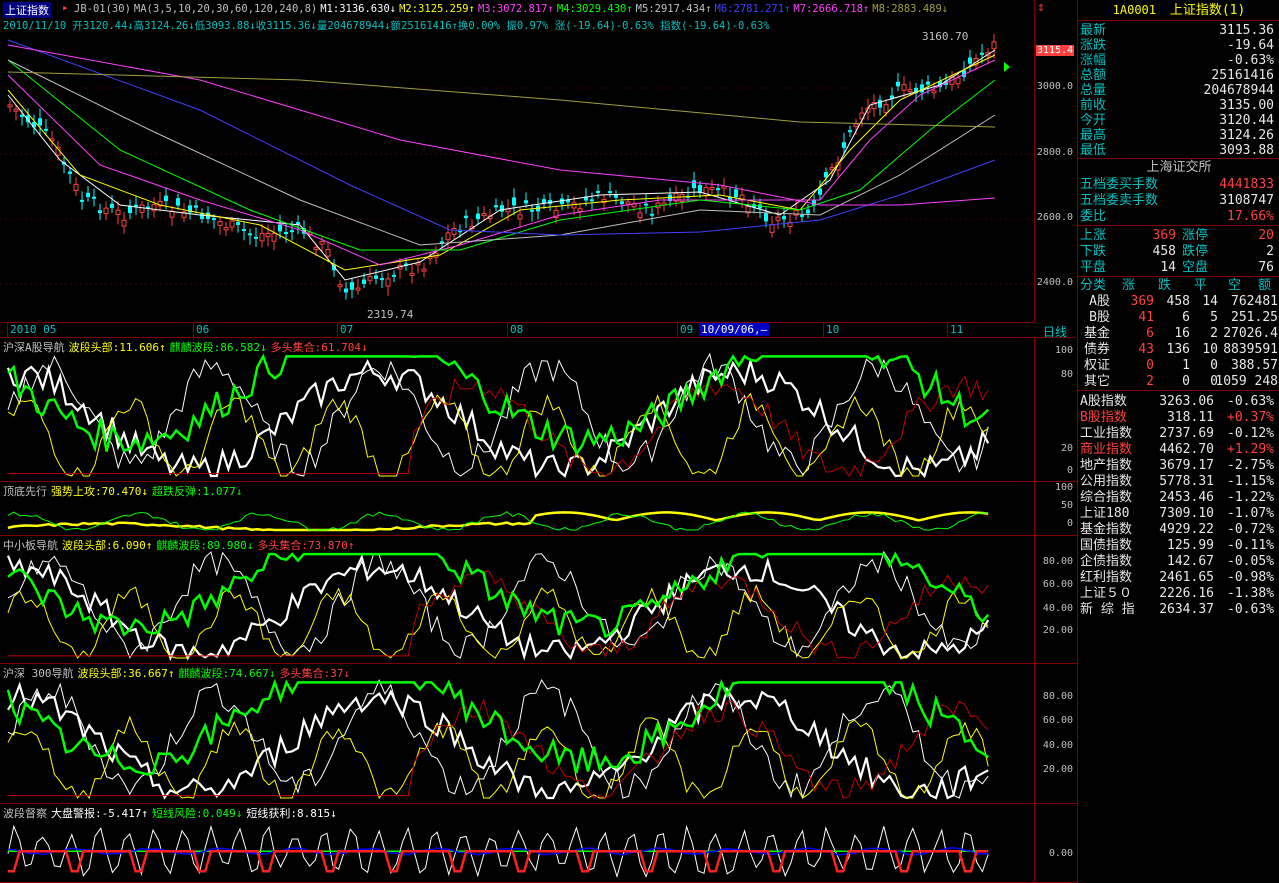 The height and width of the screenshot is (883, 1279). What do you see at coordinates (1057, 696) in the screenshot?
I see `indicator-tick: 80.00` at bounding box center [1057, 696].